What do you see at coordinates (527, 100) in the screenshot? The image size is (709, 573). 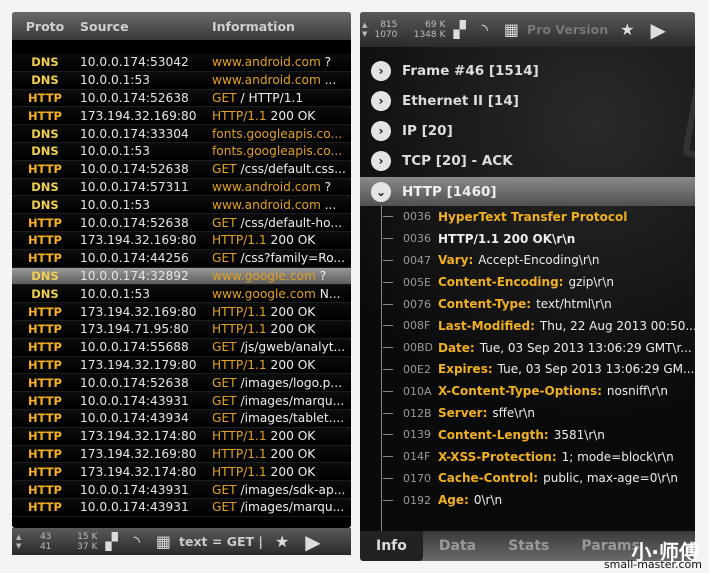 I see `tree-node: › Ethernet II [14]` at bounding box center [527, 100].